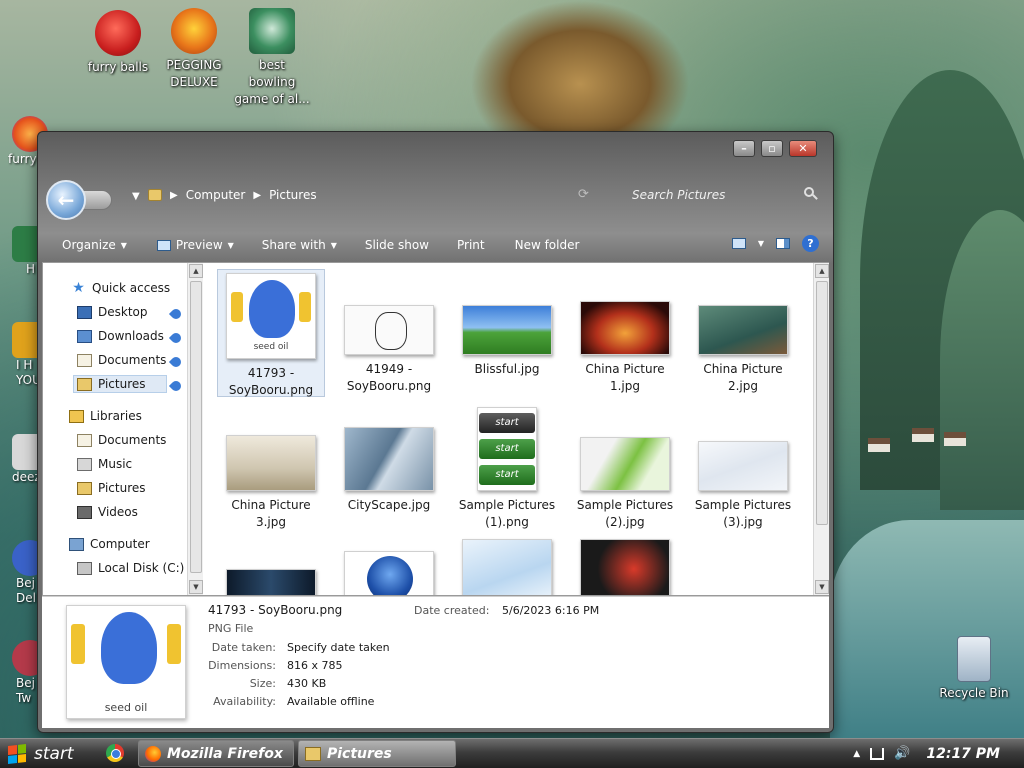 The image size is (1024, 768). What do you see at coordinates (121, 360) in the screenshot?
I see `nav-documents: Documents` at bounding box center [121, 360].